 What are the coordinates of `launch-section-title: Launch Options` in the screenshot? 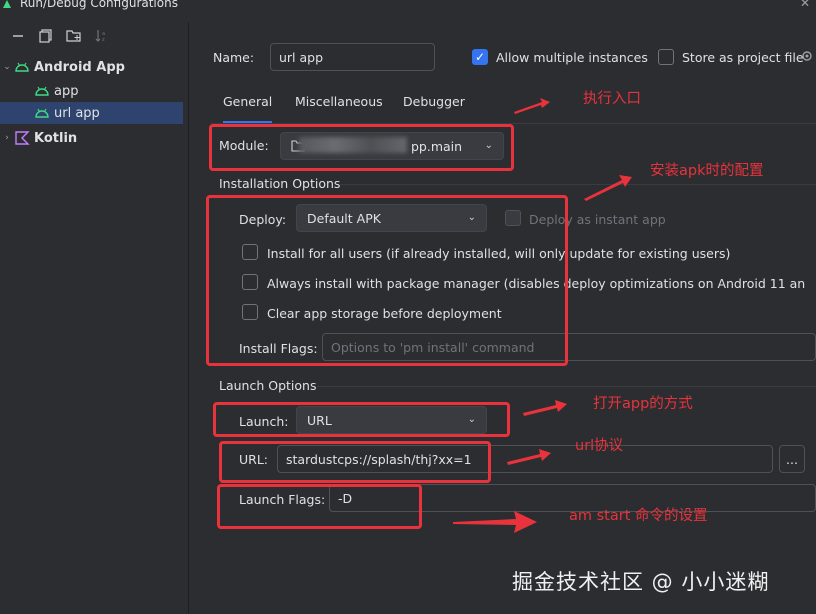 It's located at (268, 385).